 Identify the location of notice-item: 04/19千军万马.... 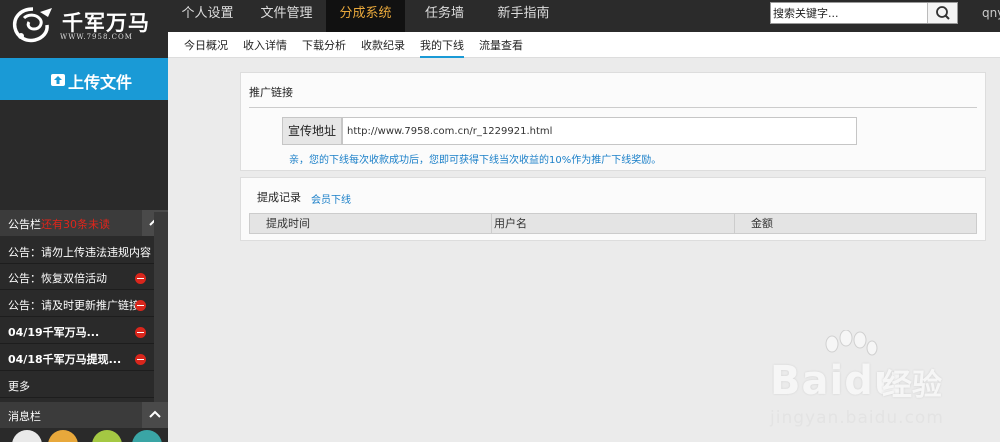
(77, 331).